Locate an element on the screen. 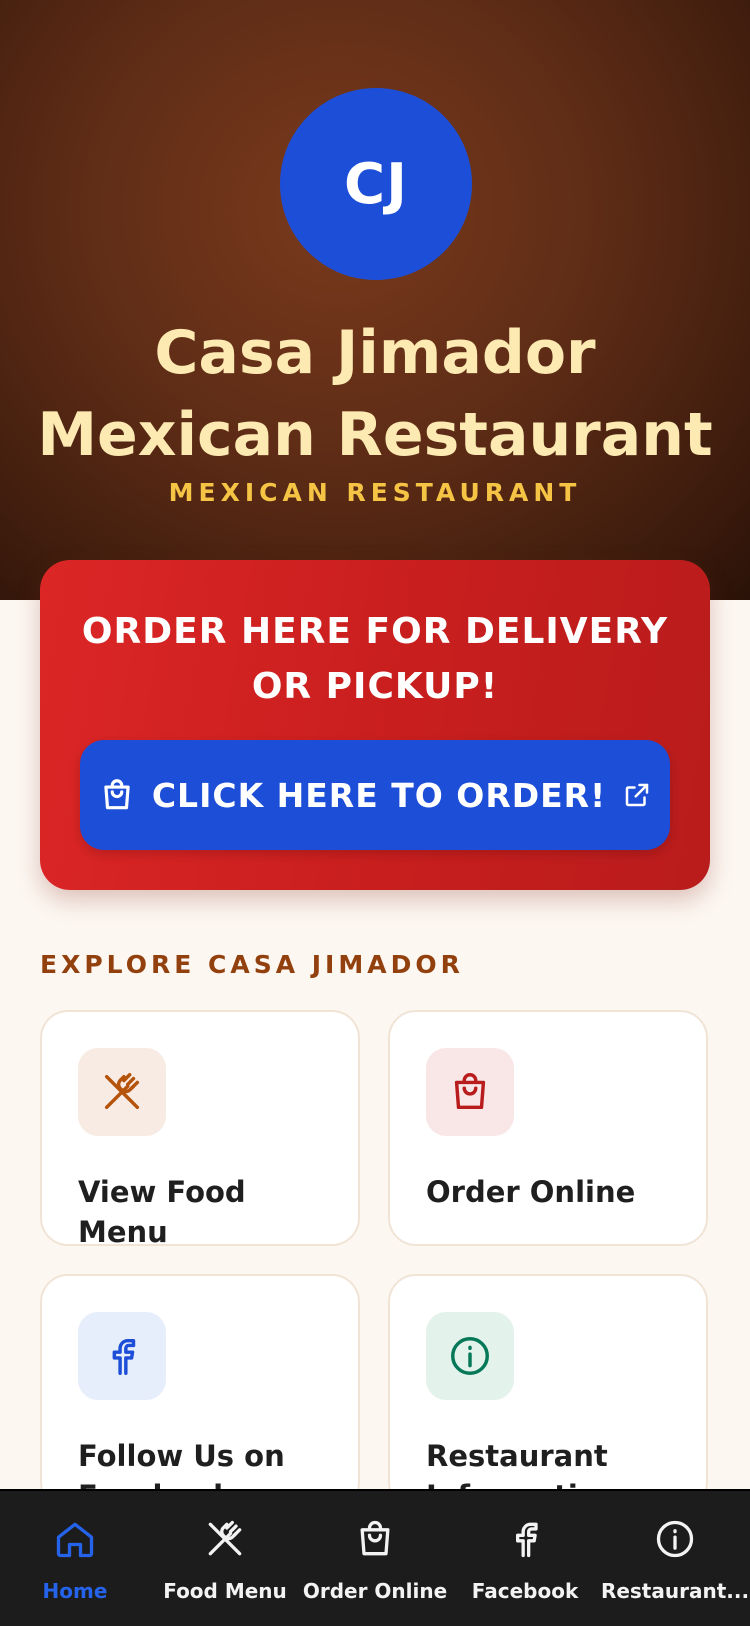 This screenshot has height=1626, width=750. card-facebook: Follow Us on Facebook is located at coordinates (200, 1392).